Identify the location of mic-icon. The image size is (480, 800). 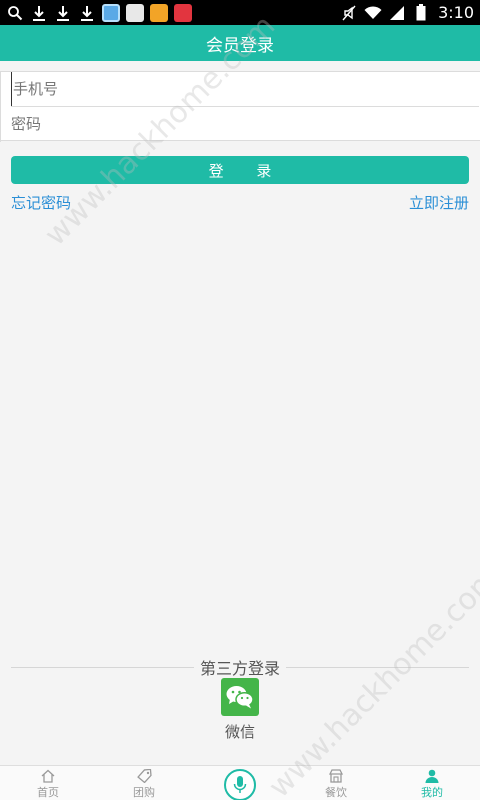
(240, 784).